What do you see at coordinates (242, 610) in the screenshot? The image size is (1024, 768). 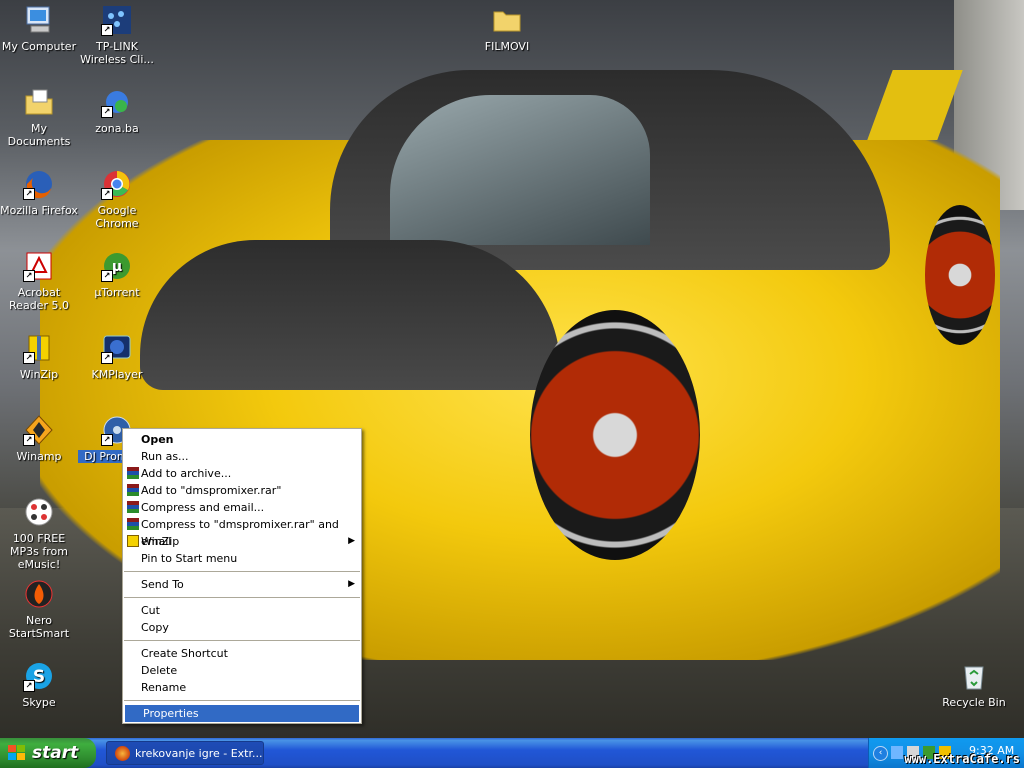 I see `menu-item-cut: Cut` at bounding box center [242, 610].